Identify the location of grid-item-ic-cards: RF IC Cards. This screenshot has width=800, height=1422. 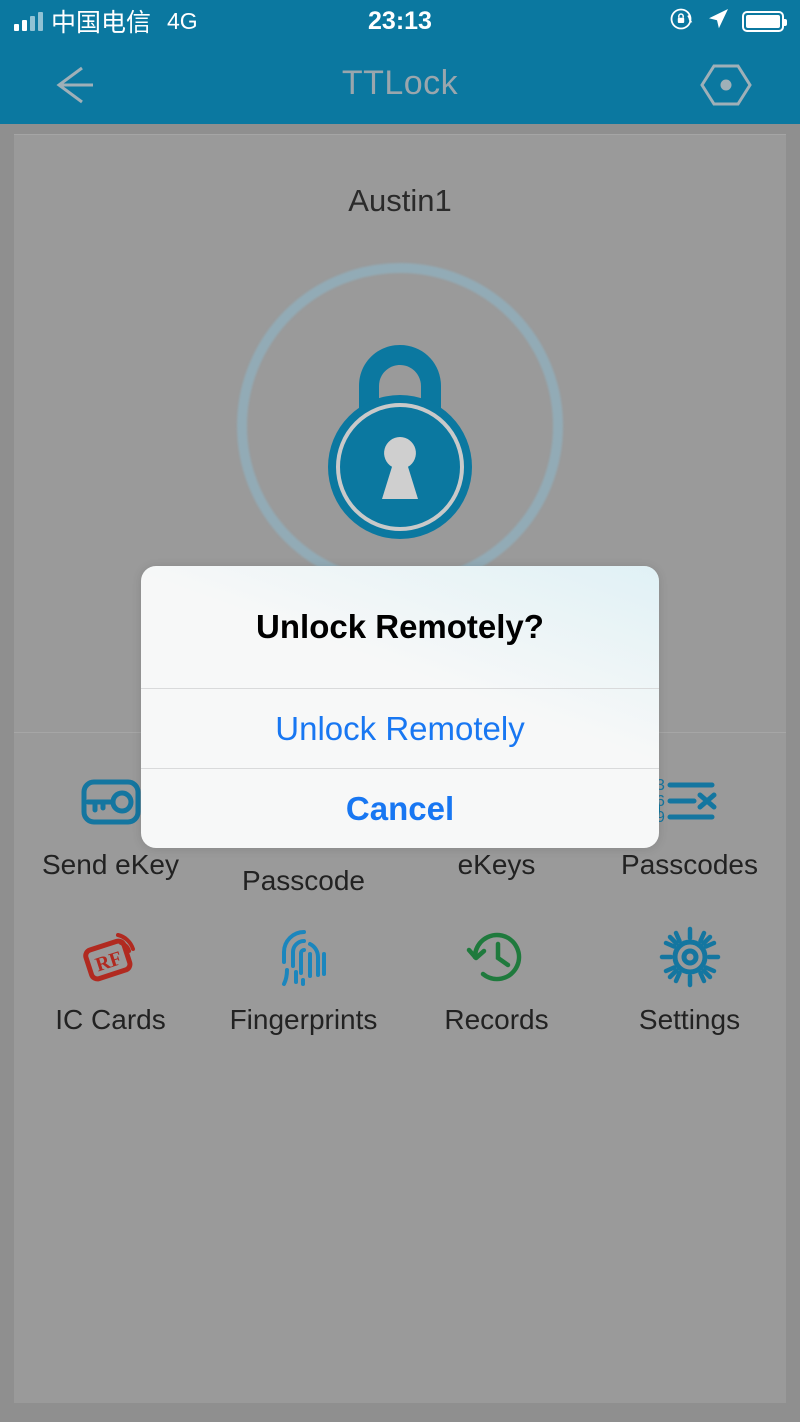
(110, 987).